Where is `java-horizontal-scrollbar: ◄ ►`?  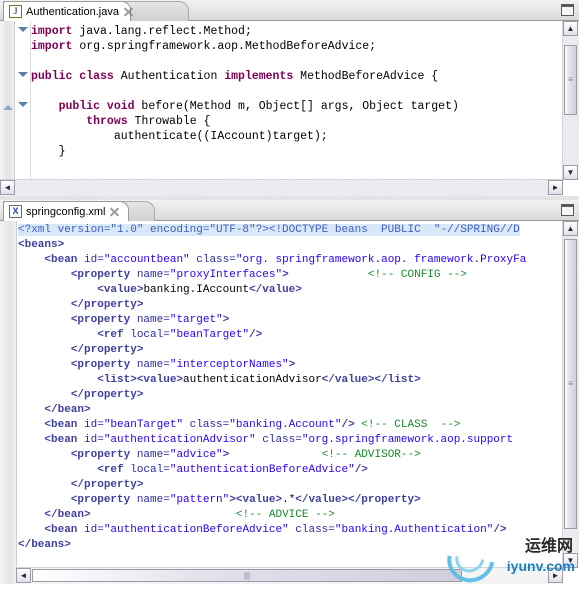 java-horizontal-scrollbar: ◄ ► is located at coordinates (281, 187).